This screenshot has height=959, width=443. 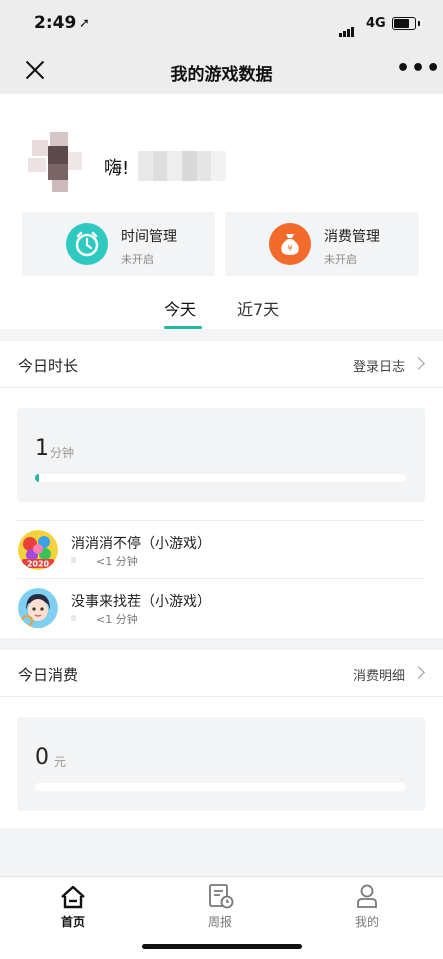 I want to click on tab-home: 首页, so click(x=73, y=907).